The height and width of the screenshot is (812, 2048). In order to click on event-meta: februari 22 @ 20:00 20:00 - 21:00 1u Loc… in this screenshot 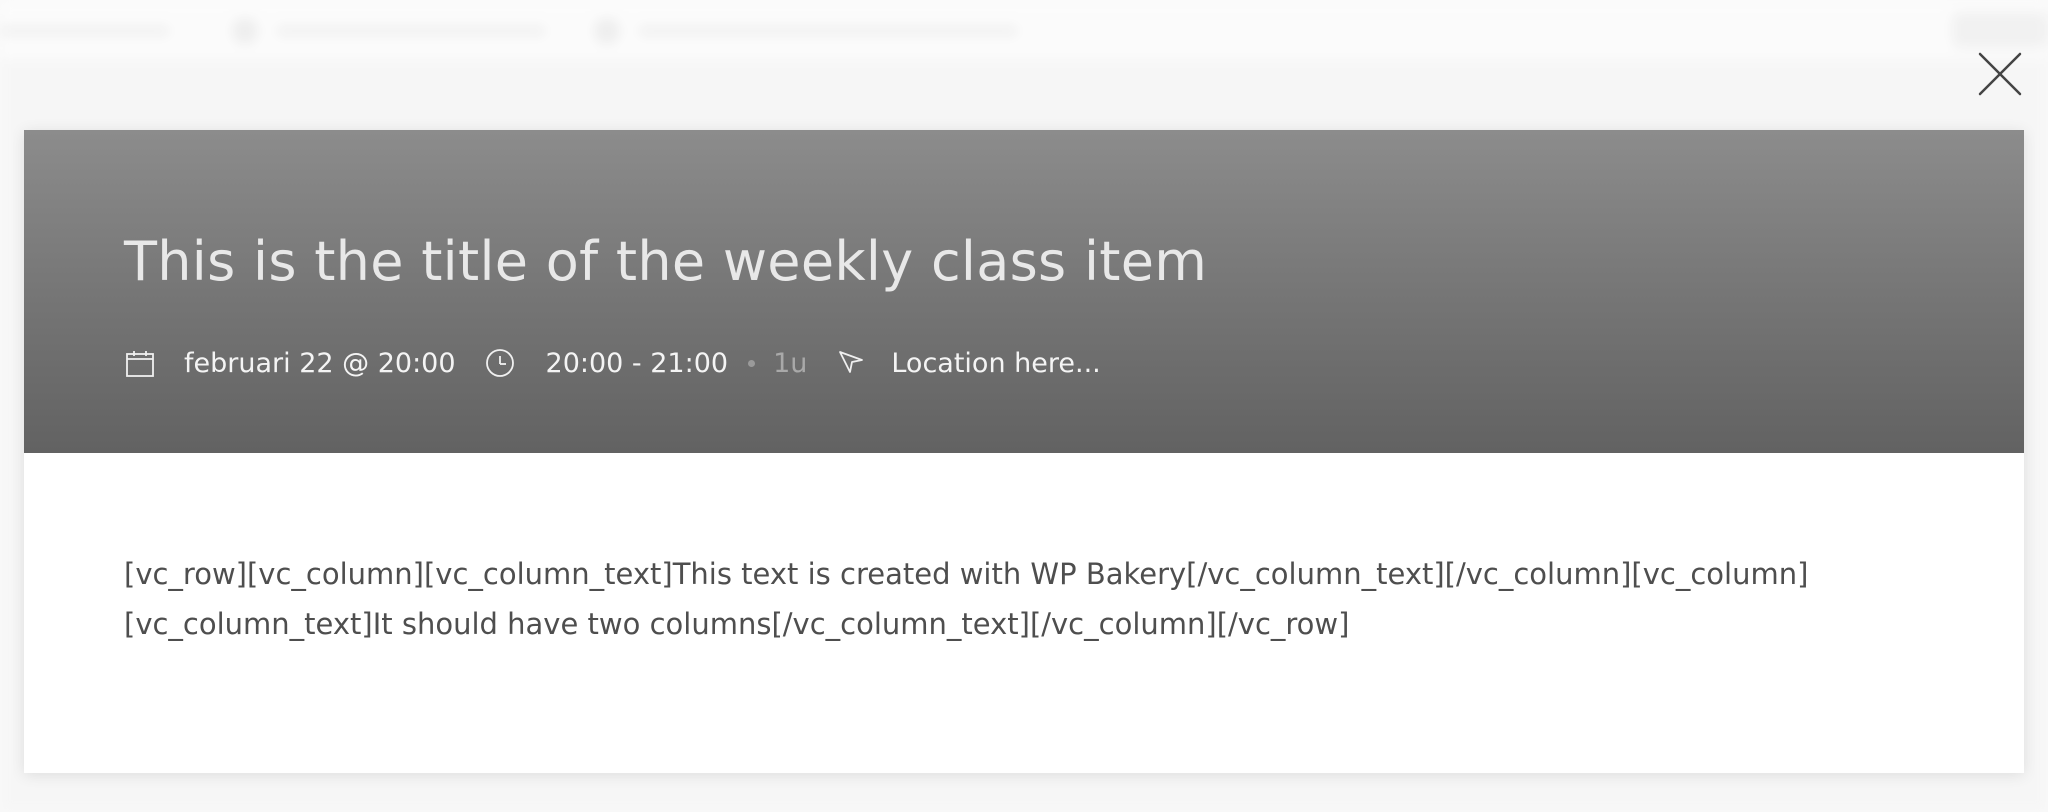, I will do `click(612, 363)`.